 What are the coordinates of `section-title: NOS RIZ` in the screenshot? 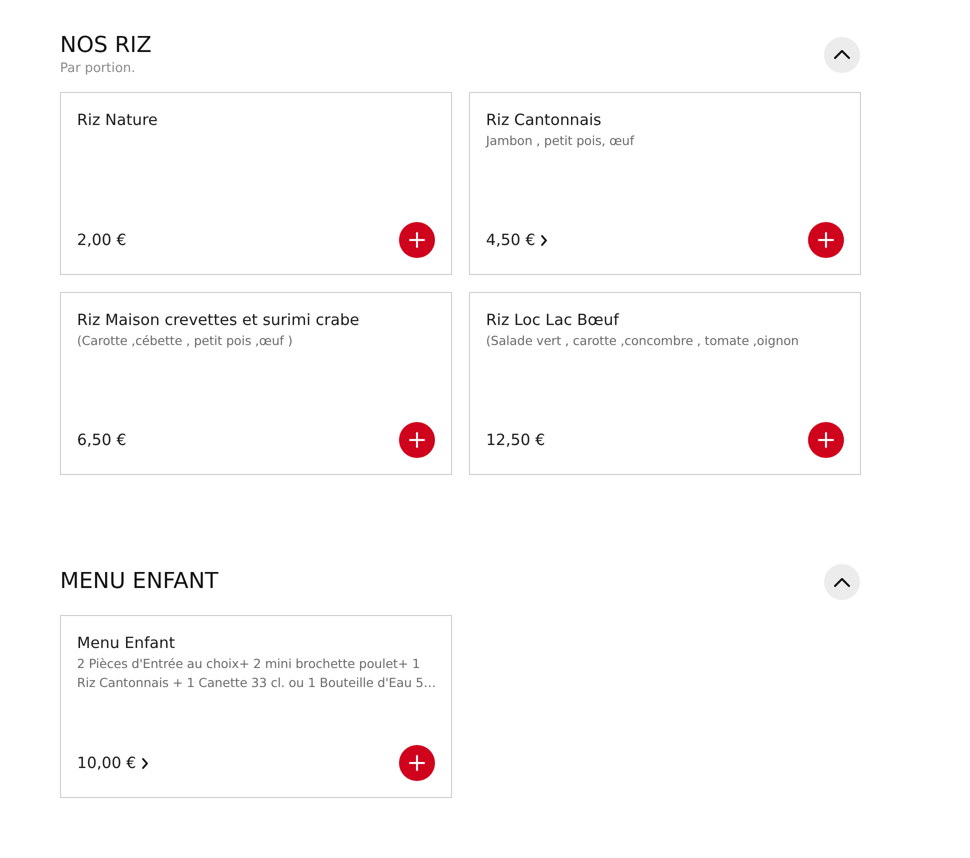 It's located at (106, 46).